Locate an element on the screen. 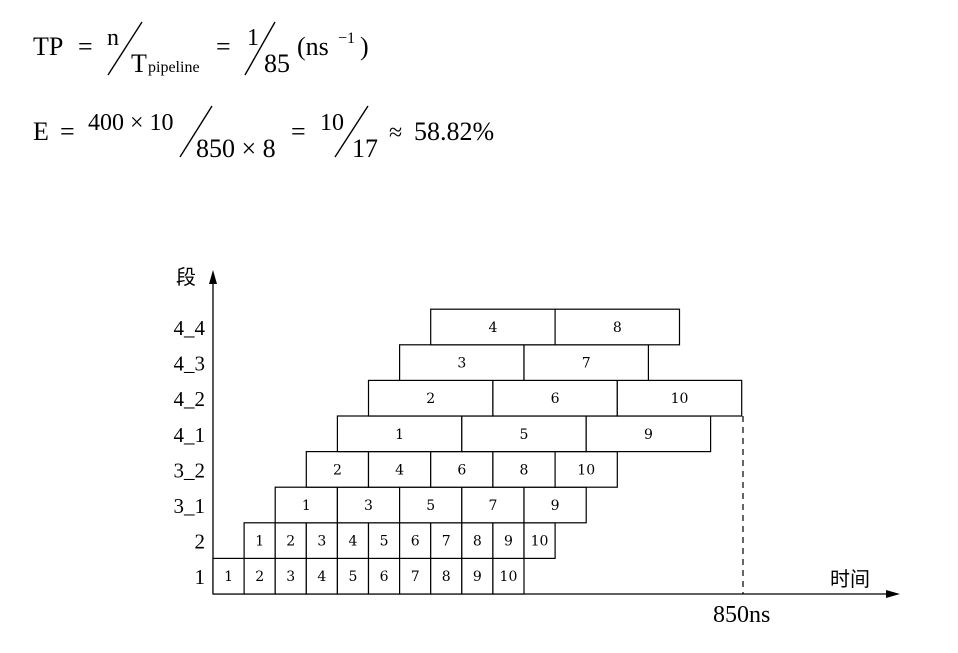 Image resolution: width=958 pixels, height=653 pixels. stage-label: 4_4 is located at coordinates (190, 328).